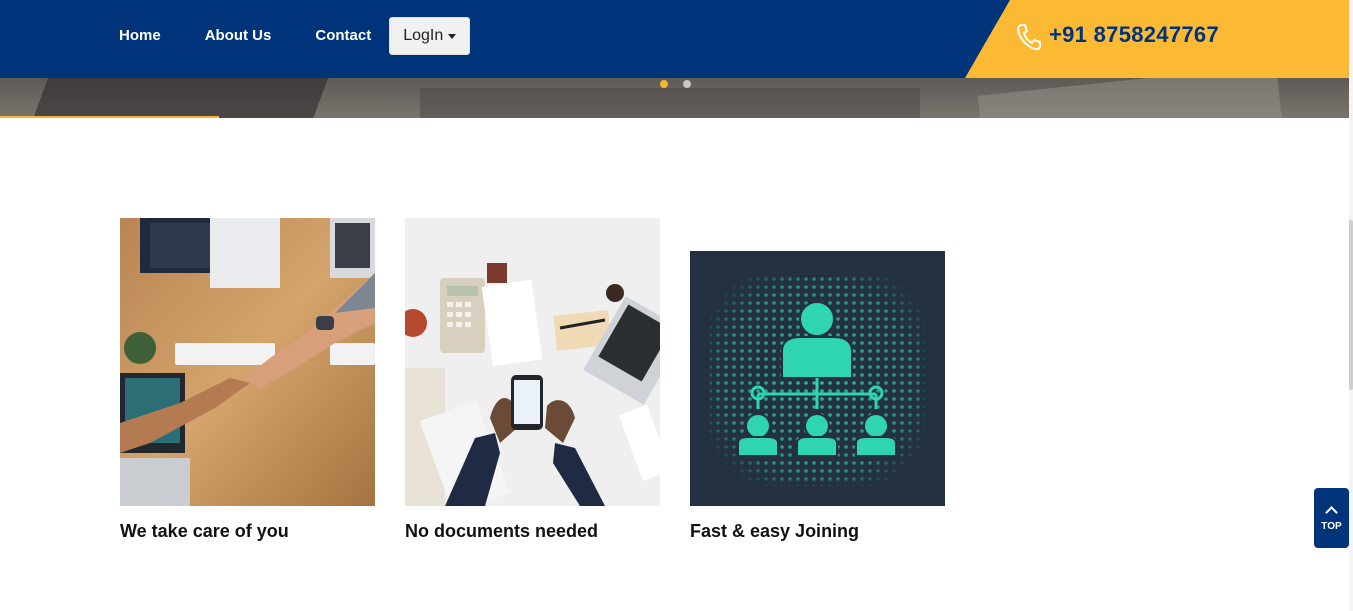 This screenshot has height=611, width=1353. I want to click on nav-links: Home About Us Contact LogIn, so click(295, 36).